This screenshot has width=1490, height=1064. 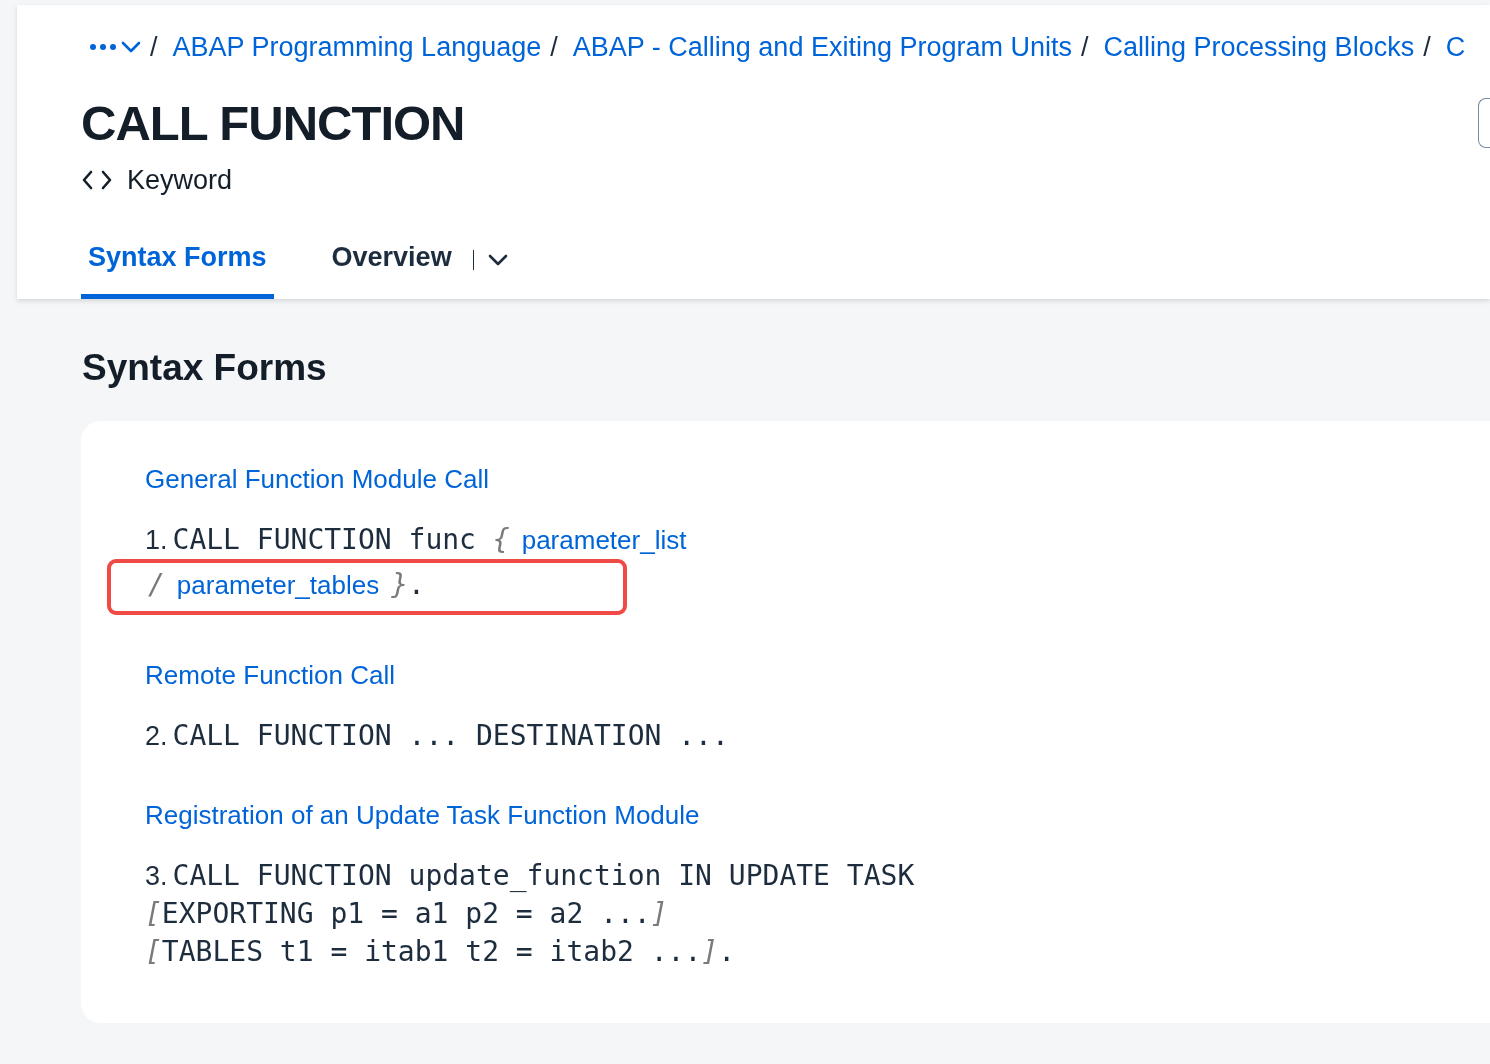 I want to click on syntax-form-link: Registration of an Update Task Function Module, so click(x=422, y=815).